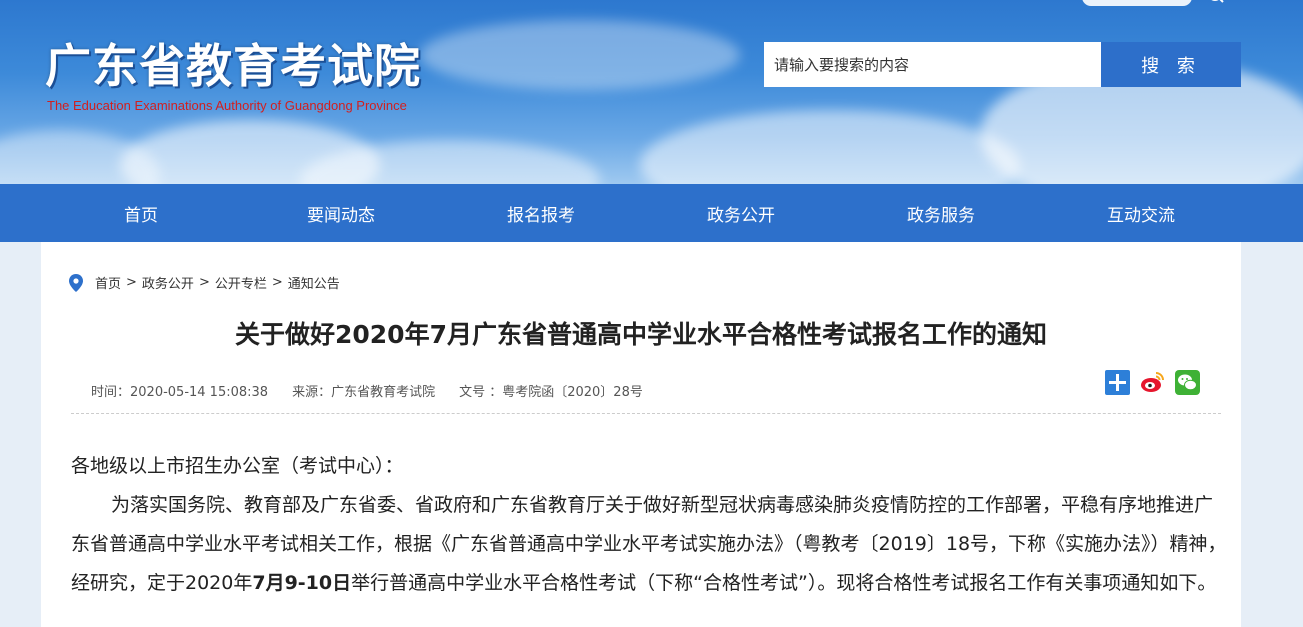 The width and height of the screenshot is (1303, 627). I want to click on exam-date-highlight: 7月9-10日, so click(302, 583).